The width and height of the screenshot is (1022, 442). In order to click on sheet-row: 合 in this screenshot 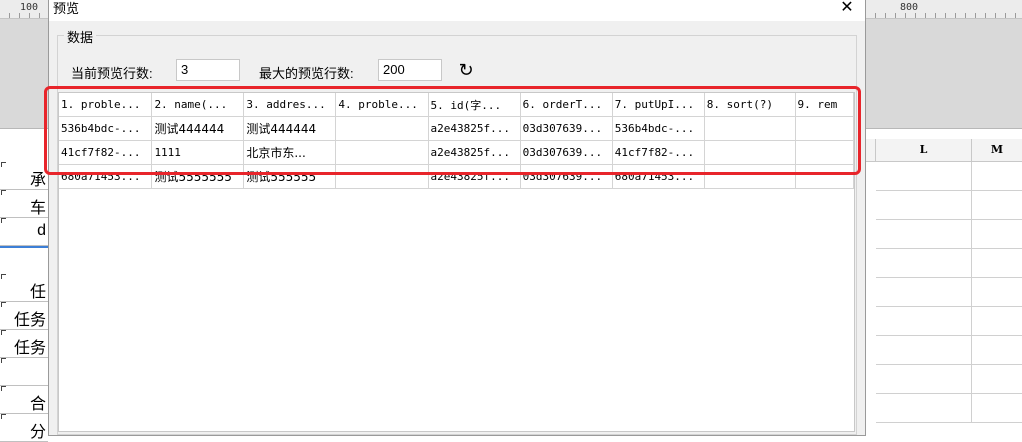, I will do `click(24, 399)`.